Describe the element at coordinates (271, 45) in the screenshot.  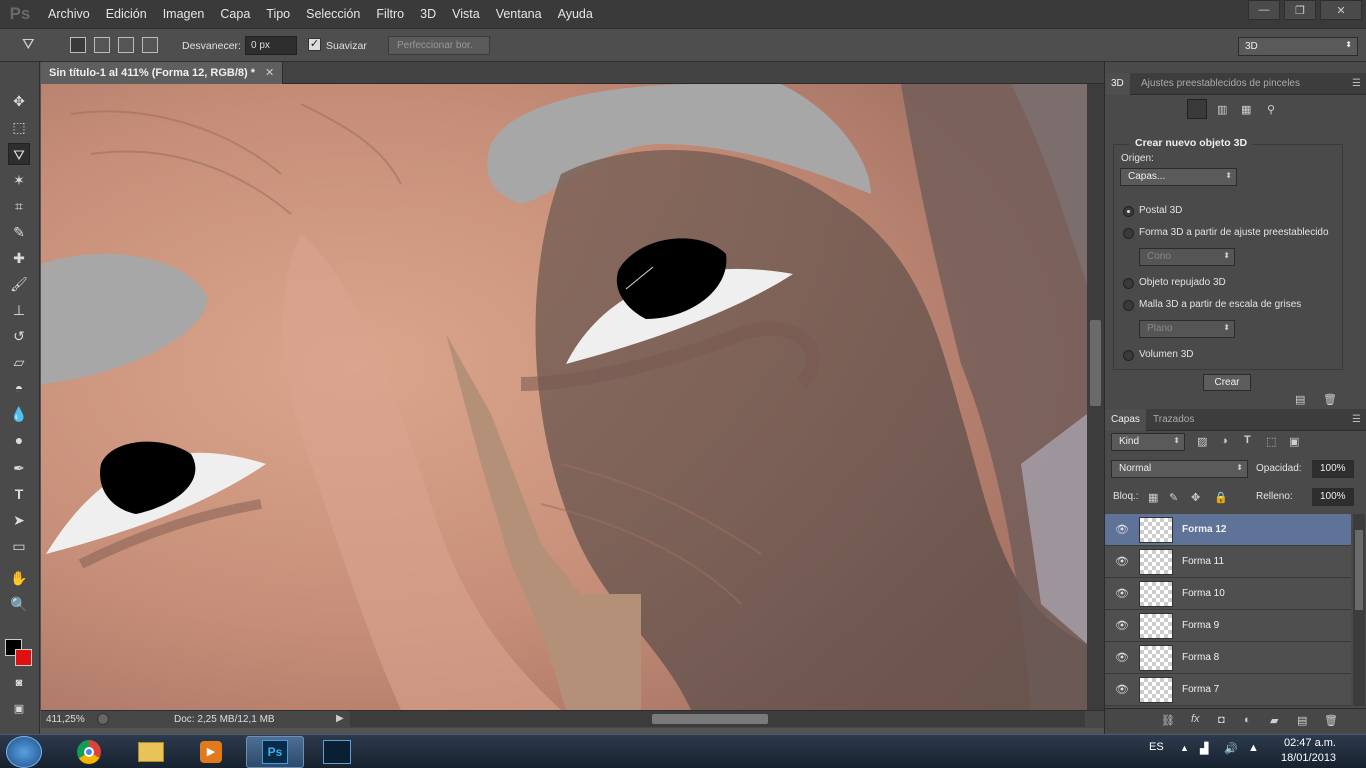
I see `feather-input: 0 px` at that location.